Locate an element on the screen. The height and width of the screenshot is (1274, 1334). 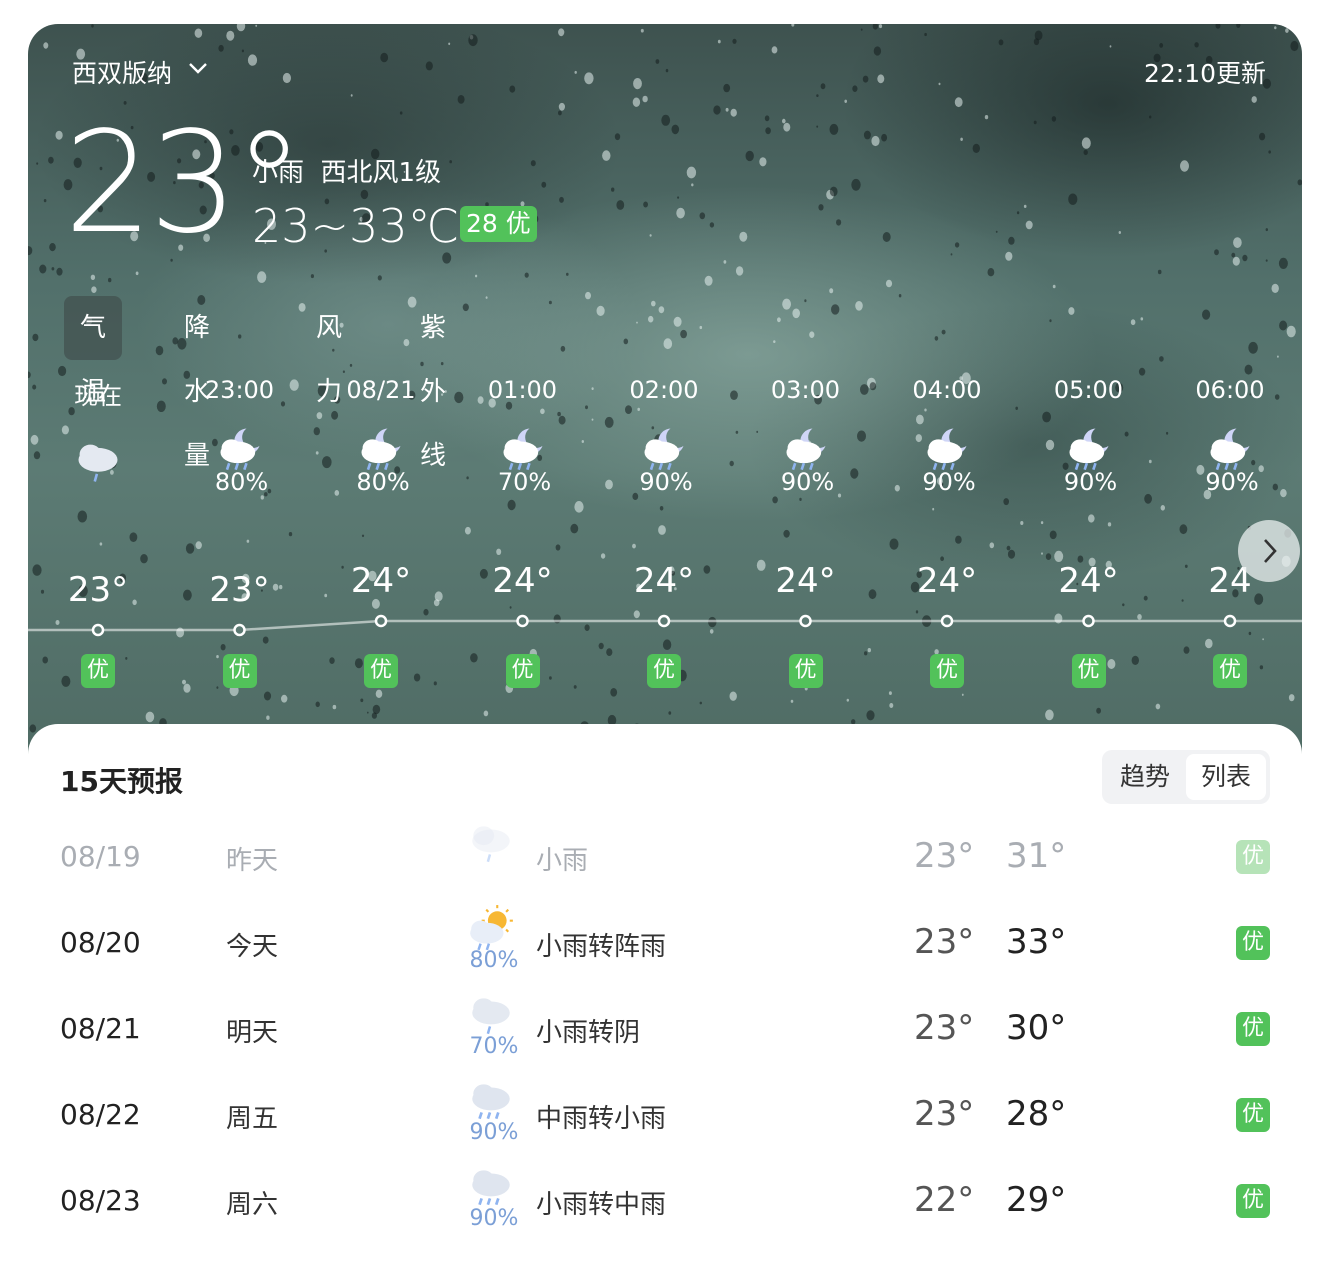
forecast-low: 22° is located at coordinates (944, 1200).